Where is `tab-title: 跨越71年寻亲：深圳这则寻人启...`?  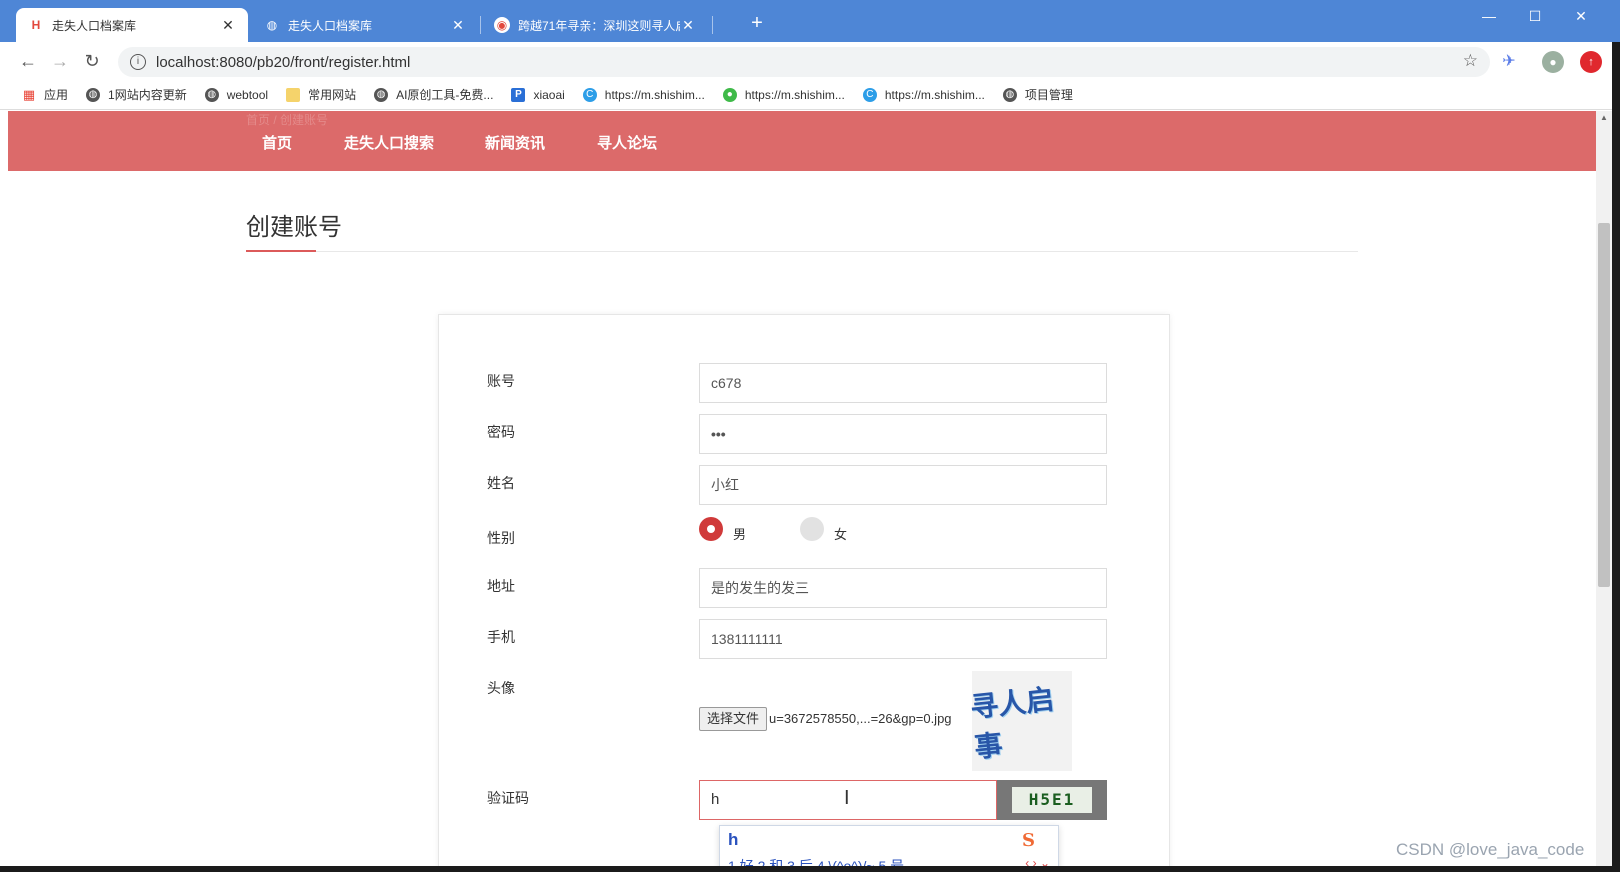 tab-title: 跨越71年寻亲：深圳这则寻人启... is located at coordinates (599, 25).